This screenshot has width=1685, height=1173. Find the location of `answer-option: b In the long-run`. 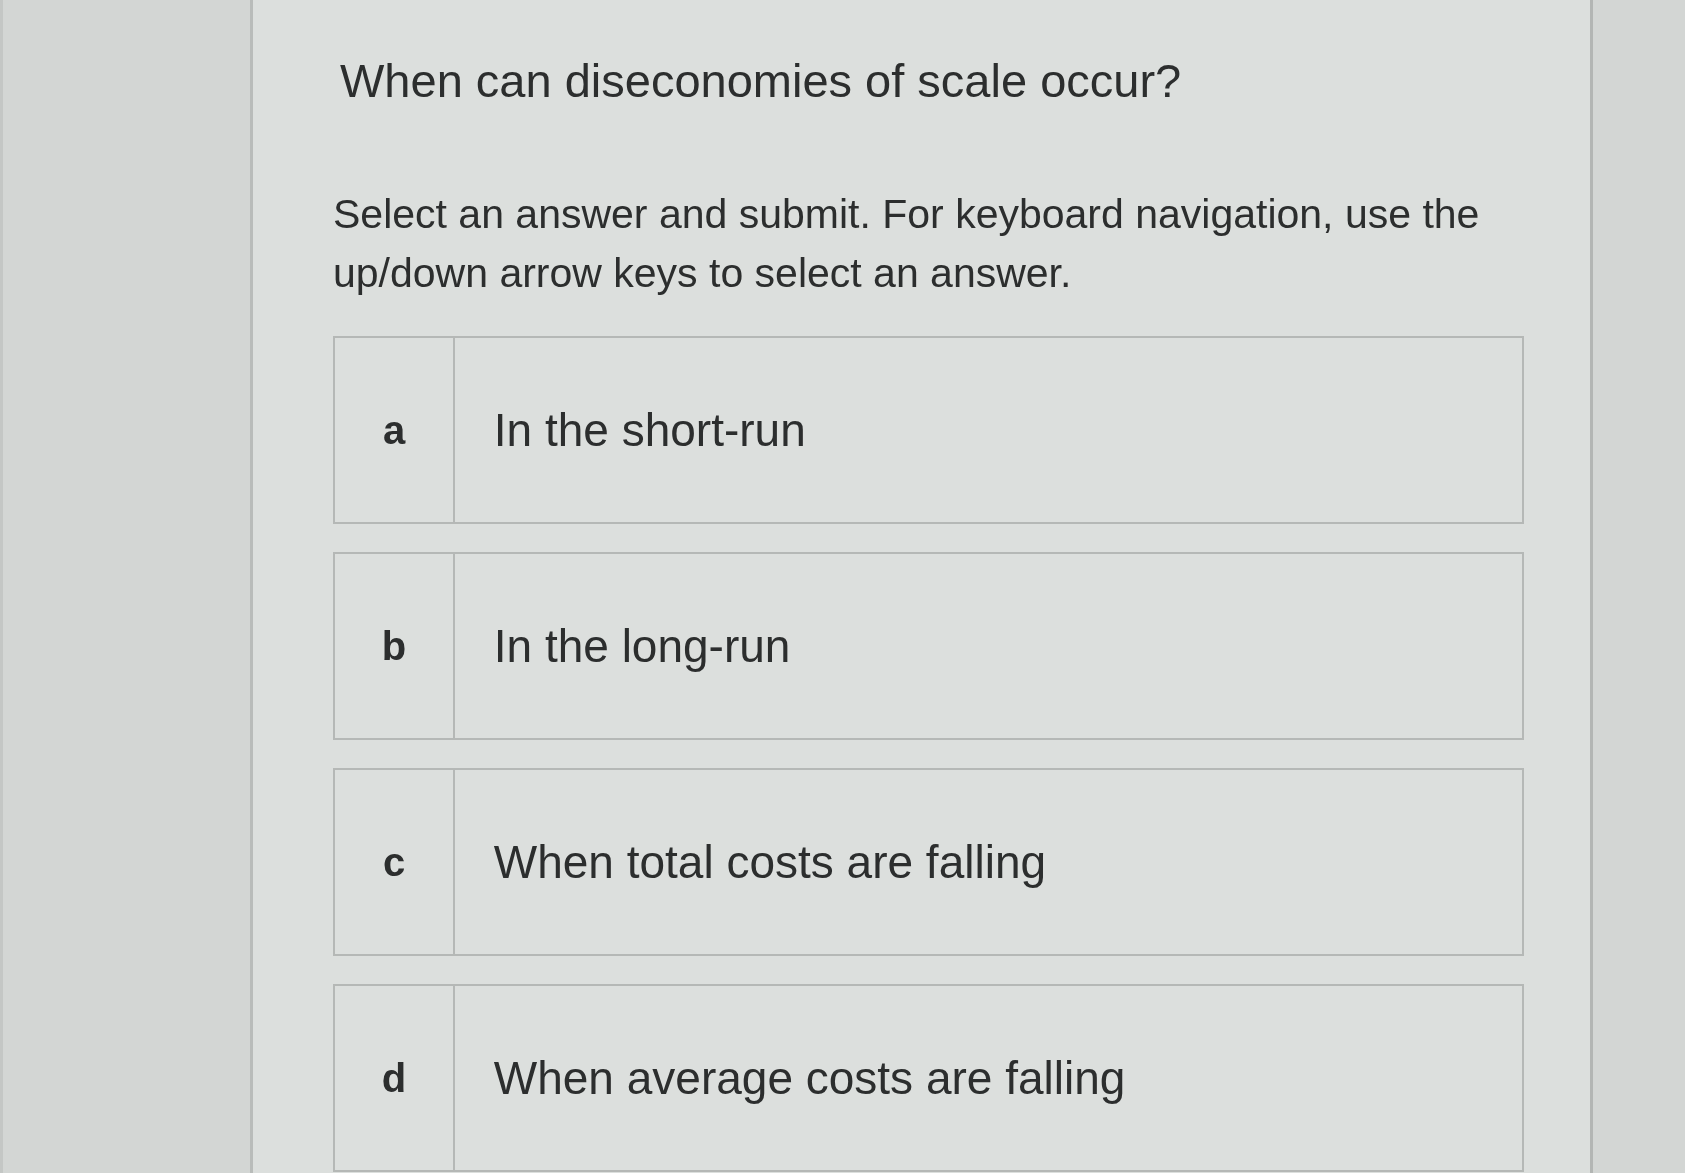

answer-option: b In the long-run is located at coordinates (928, 646).